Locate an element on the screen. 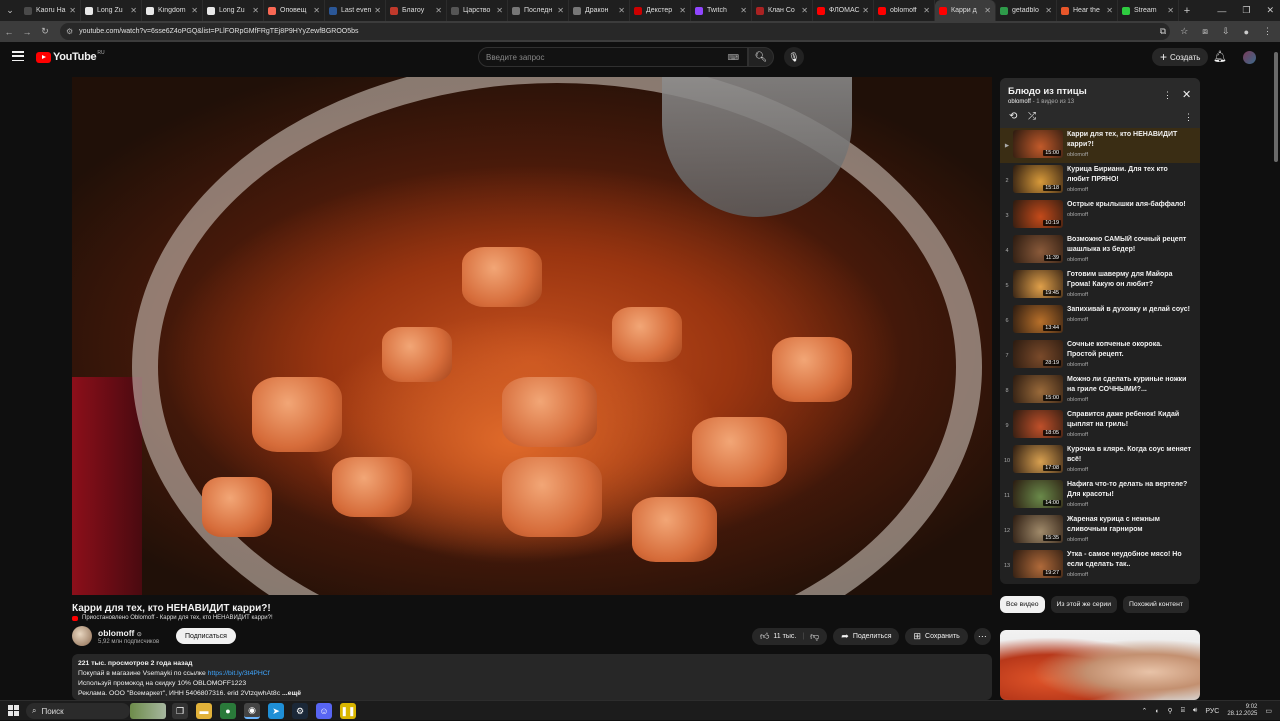 This screenshot has height=721, width=1280. share-button: ➦ Поделиться is located at coordinates (866, 636).